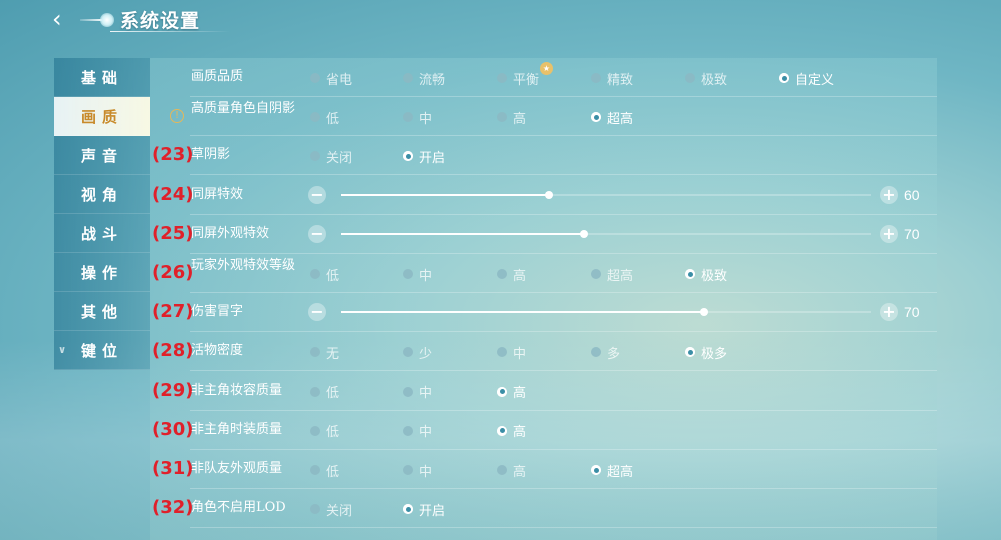 The width and height of the screenshot is (1001, 540). Describe the element at coordinates (217, 312) in the screenshot. I see `setting-label: 伤害冒字` at that location.